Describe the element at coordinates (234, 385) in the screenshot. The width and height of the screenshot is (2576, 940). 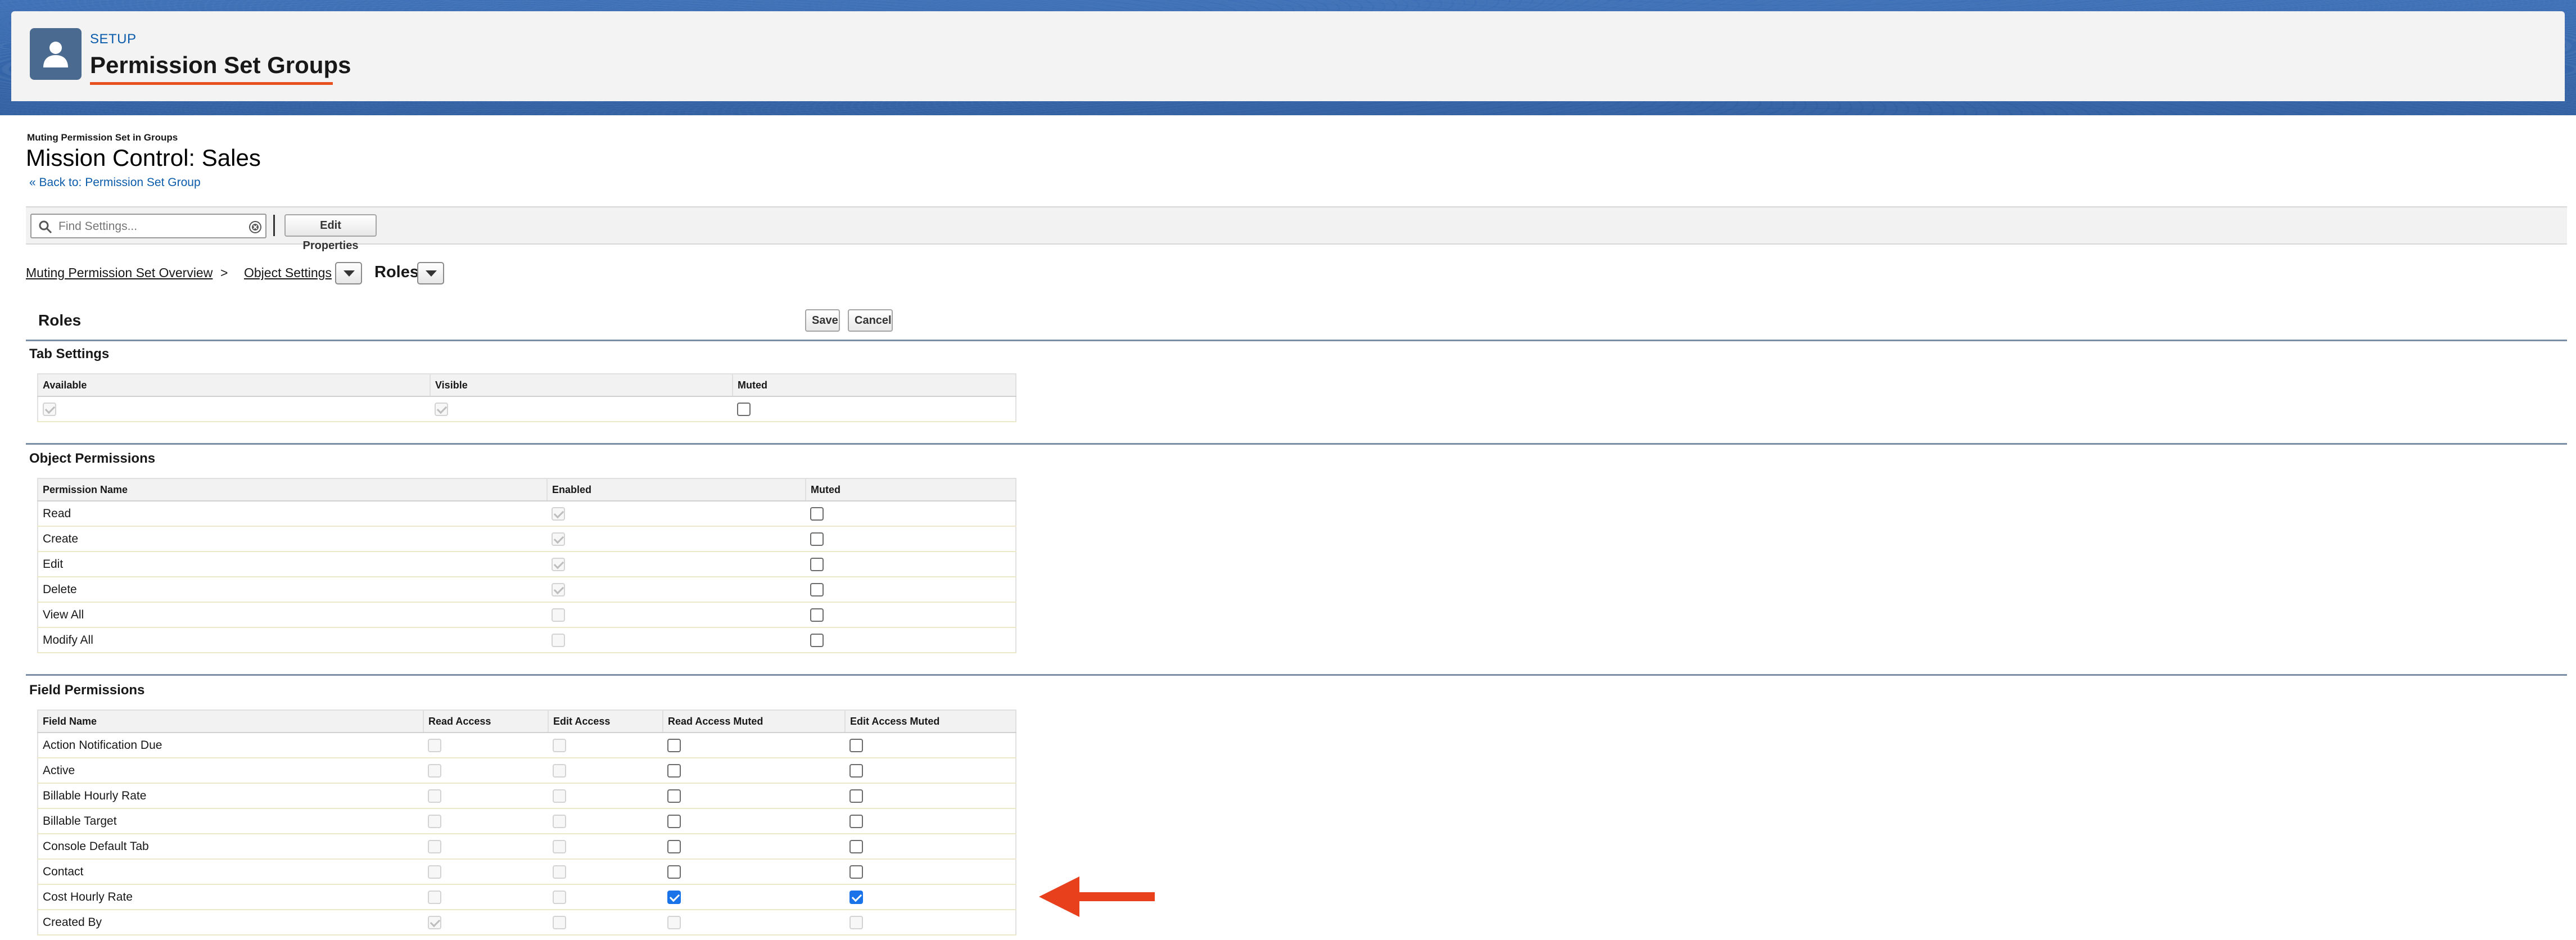
I see `column-header: Available` at that location.